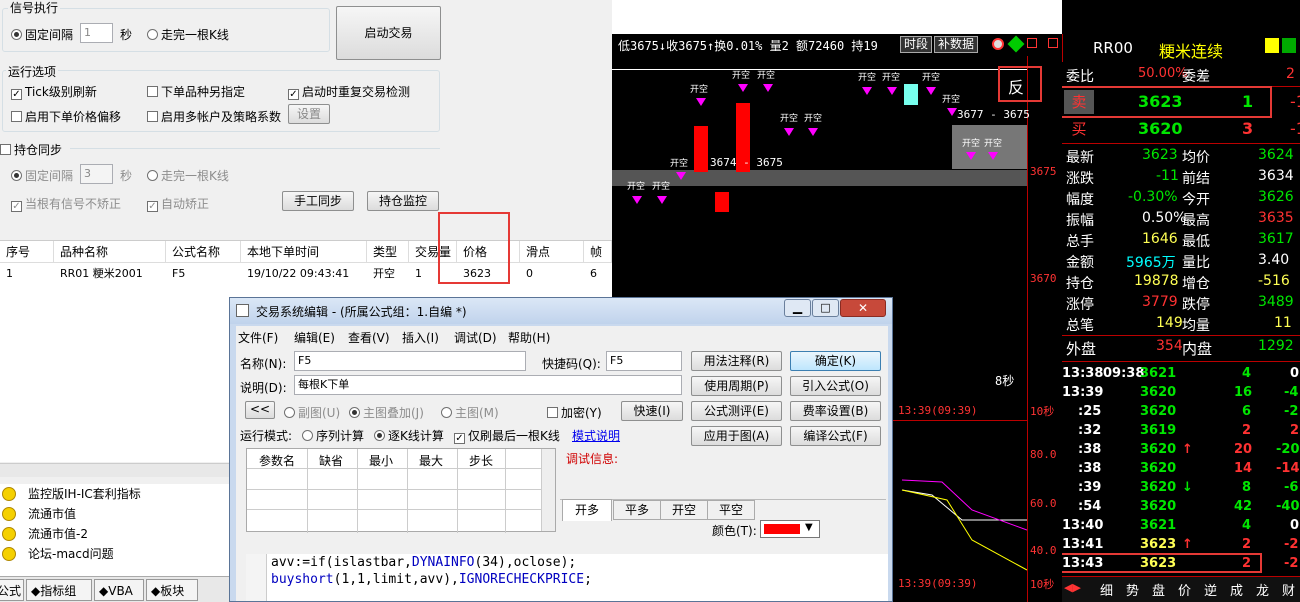 This screenshot has height=602, width=1300. Describe the element at coordinates (561, 311) in the screenshot. I see `dialog-titlebar: 交易系统编辑 - (所属公式组：1.自编 *) ▁ □ ✕` at that location.